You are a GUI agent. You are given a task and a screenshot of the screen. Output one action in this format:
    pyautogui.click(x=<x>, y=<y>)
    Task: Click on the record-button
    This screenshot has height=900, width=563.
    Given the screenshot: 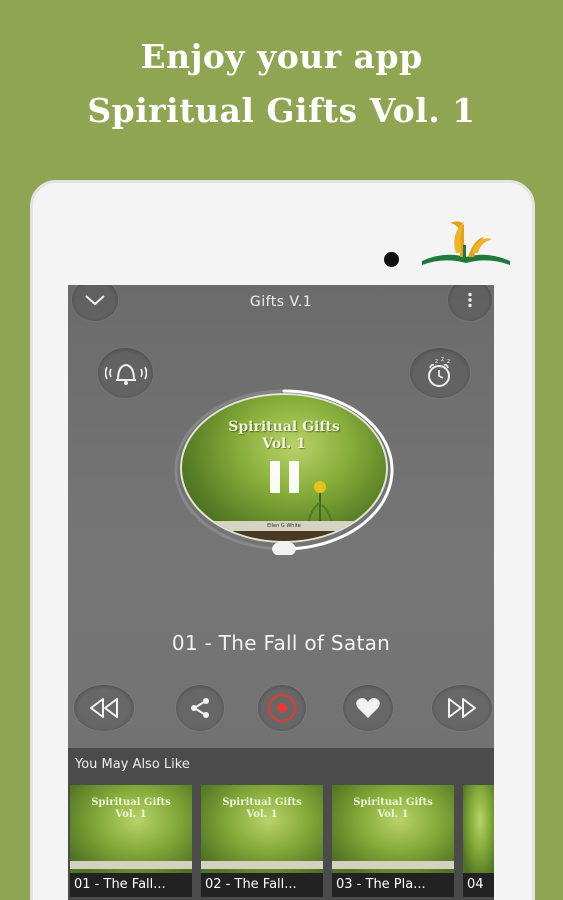 What is the action you would take?
    pyautogui.click(x=282, y=708)
    